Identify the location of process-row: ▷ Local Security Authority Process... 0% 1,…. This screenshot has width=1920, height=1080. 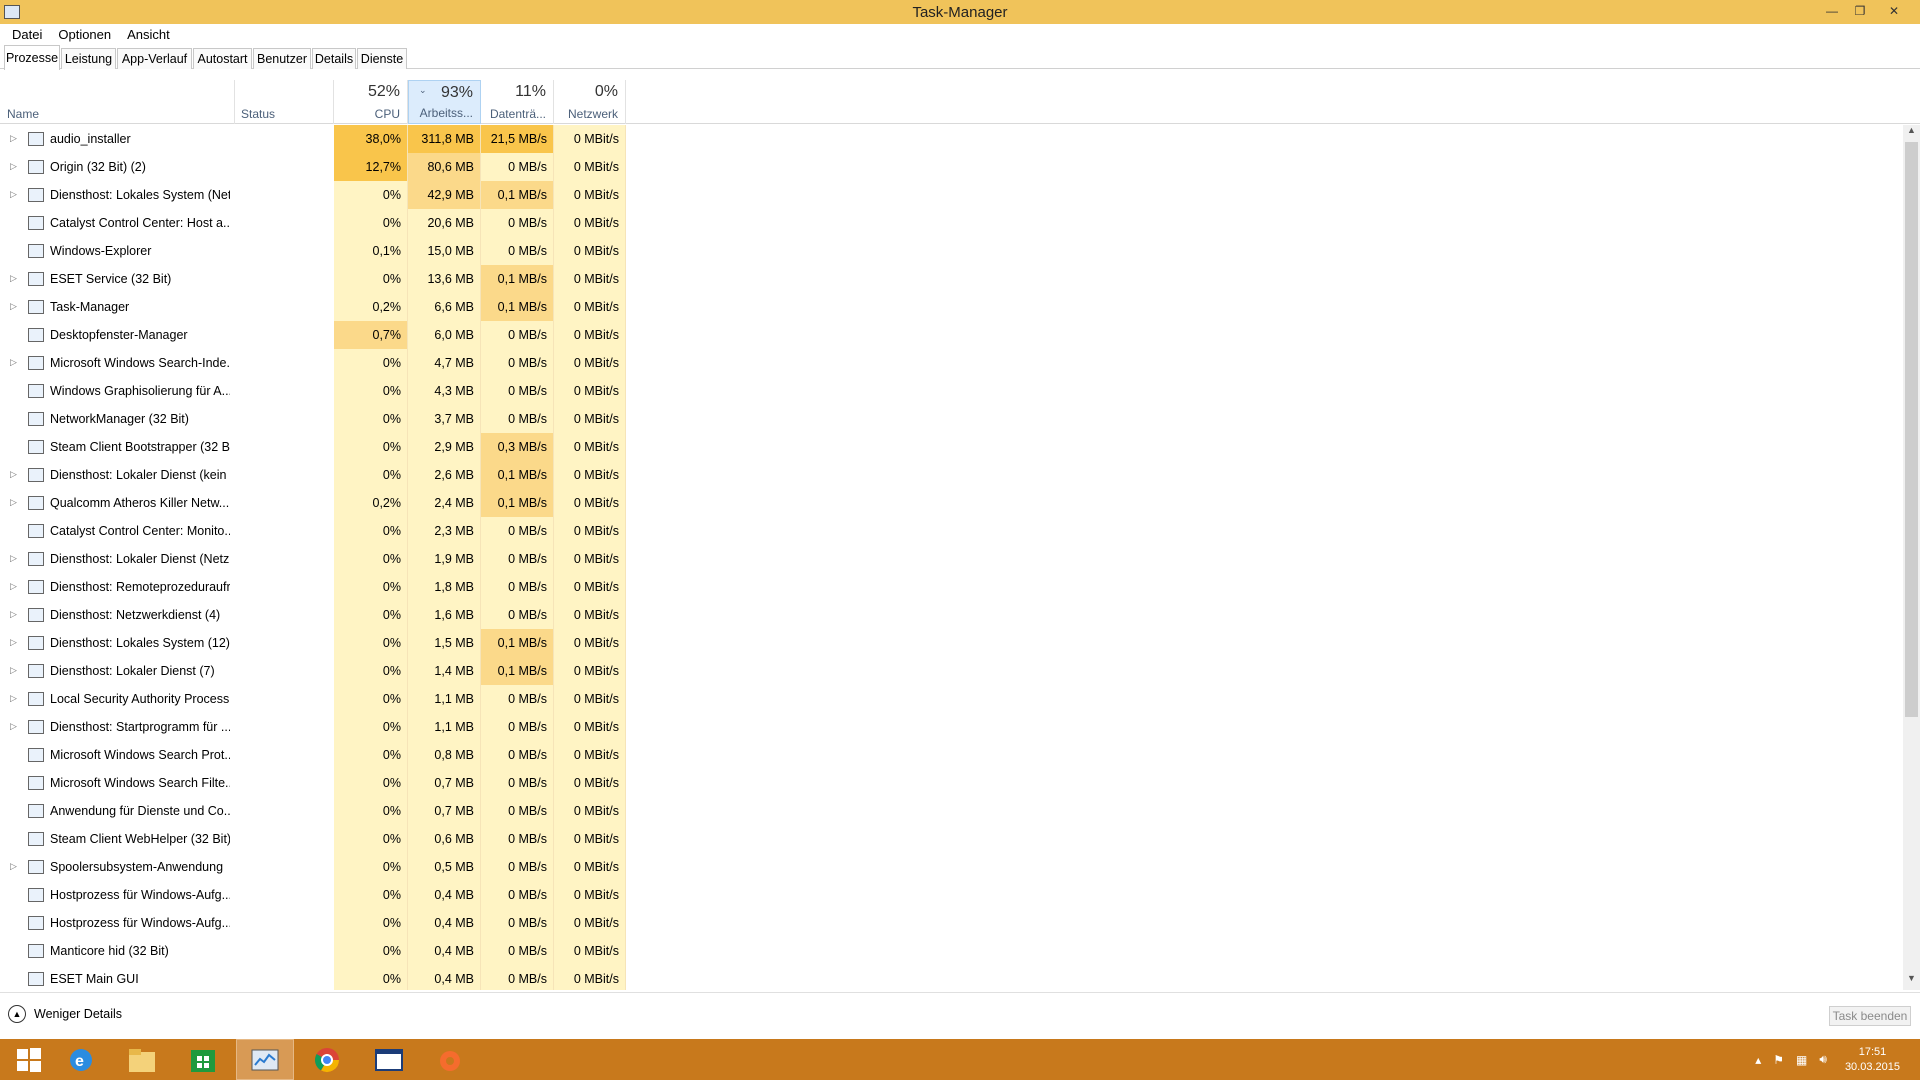
(313, 699).